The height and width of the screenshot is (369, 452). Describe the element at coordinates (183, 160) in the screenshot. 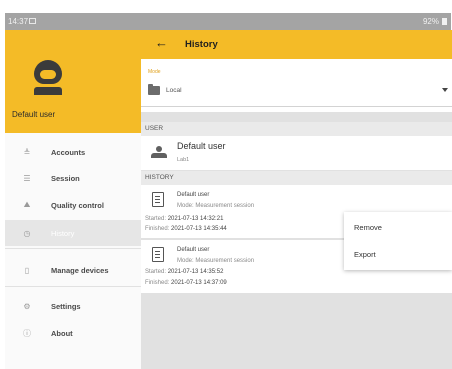

I see `user-card-location: Lab1` at that location.